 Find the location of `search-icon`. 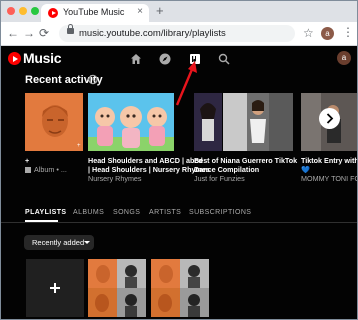

search-icon is located at coordinates (224, 59).